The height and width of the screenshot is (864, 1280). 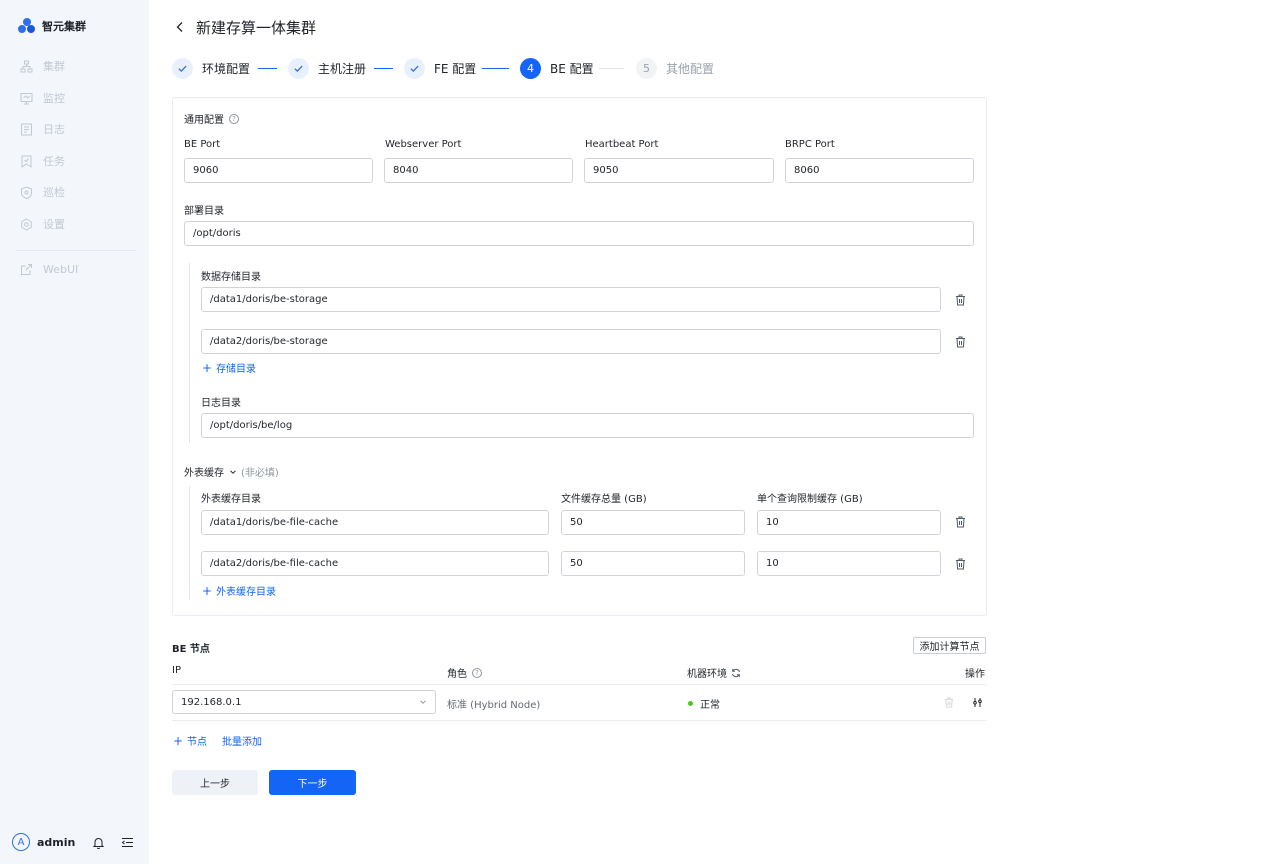 I want to click on sidebar-item-label: 监控, so click(x=54, y=98).